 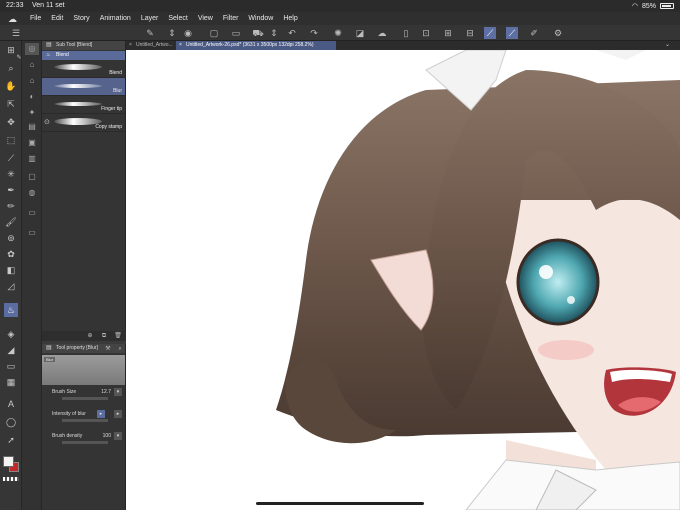 What do you see at coordinates (11, 440) in the screenshot?
I see `correct-line-icon: ➚` at bounding box center [11, 440].